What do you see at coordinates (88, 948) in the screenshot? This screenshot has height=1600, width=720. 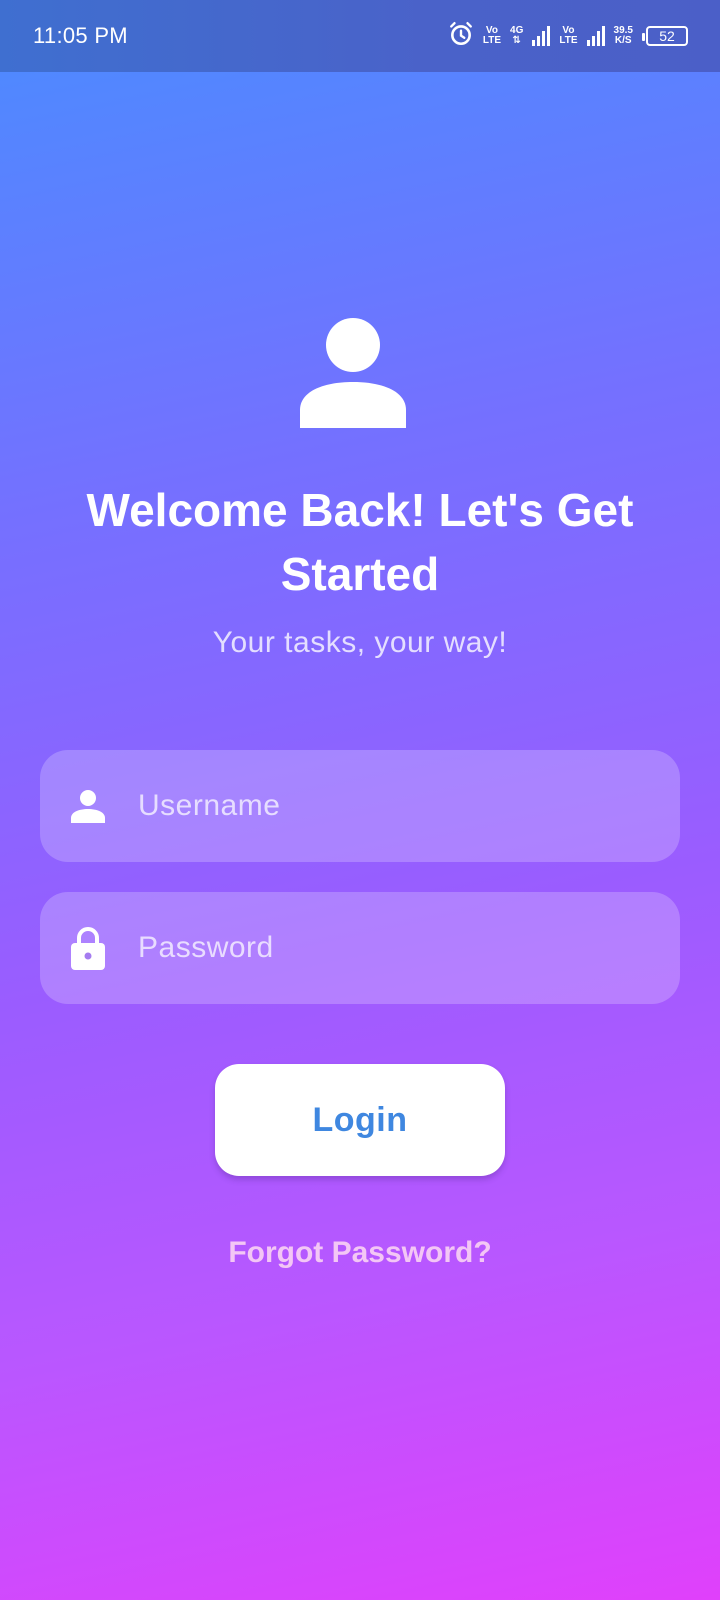 I see `lock-icon` at bounding box center [88, 948].